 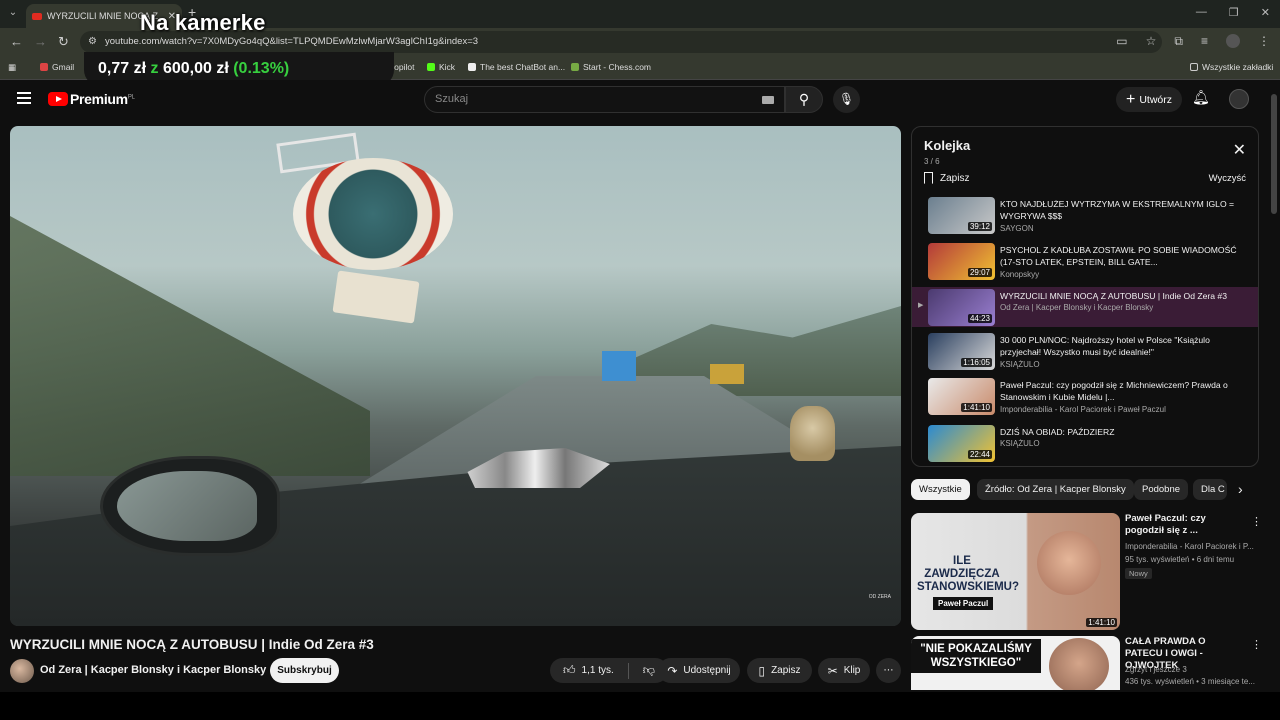 What do you see at coordinates (431, 67) in the screenshot?
I see `kick-icon` at bounding box center [431, 67].